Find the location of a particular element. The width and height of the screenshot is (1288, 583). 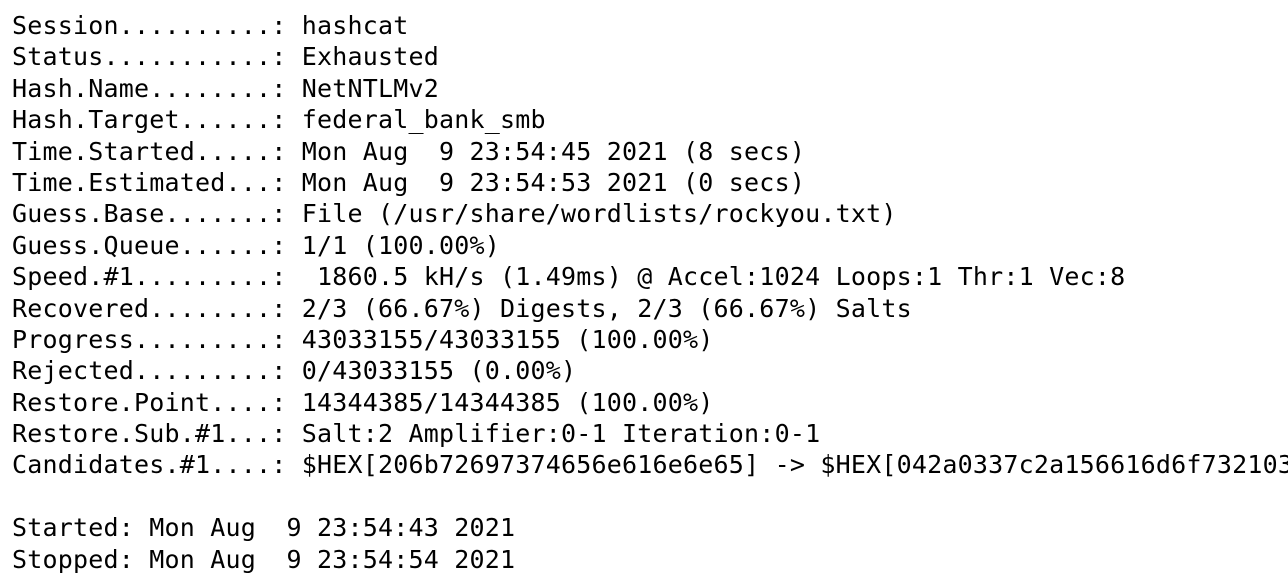

status-line-hash-name: Hash.Name........: NetNTLMv2 is located at coordinates (226, 88).